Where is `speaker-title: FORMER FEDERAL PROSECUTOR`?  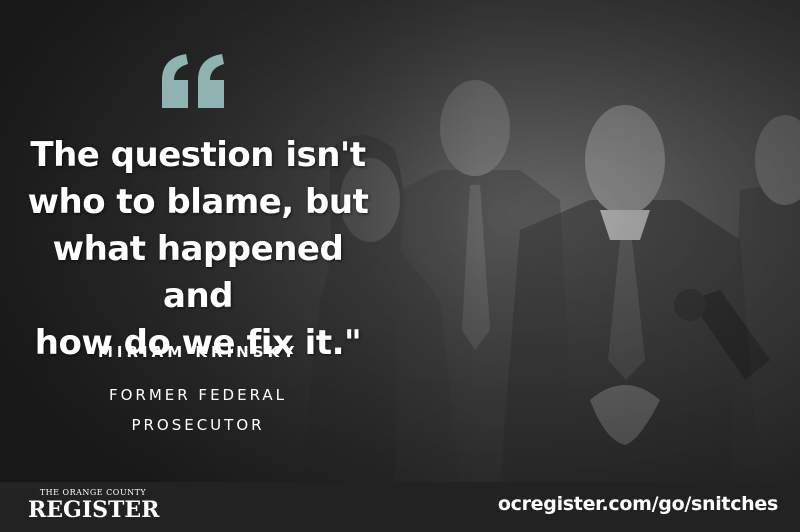
speaker-title: FORMER FEDERAL PROSECUTOR is located at coordinates (198, 410).